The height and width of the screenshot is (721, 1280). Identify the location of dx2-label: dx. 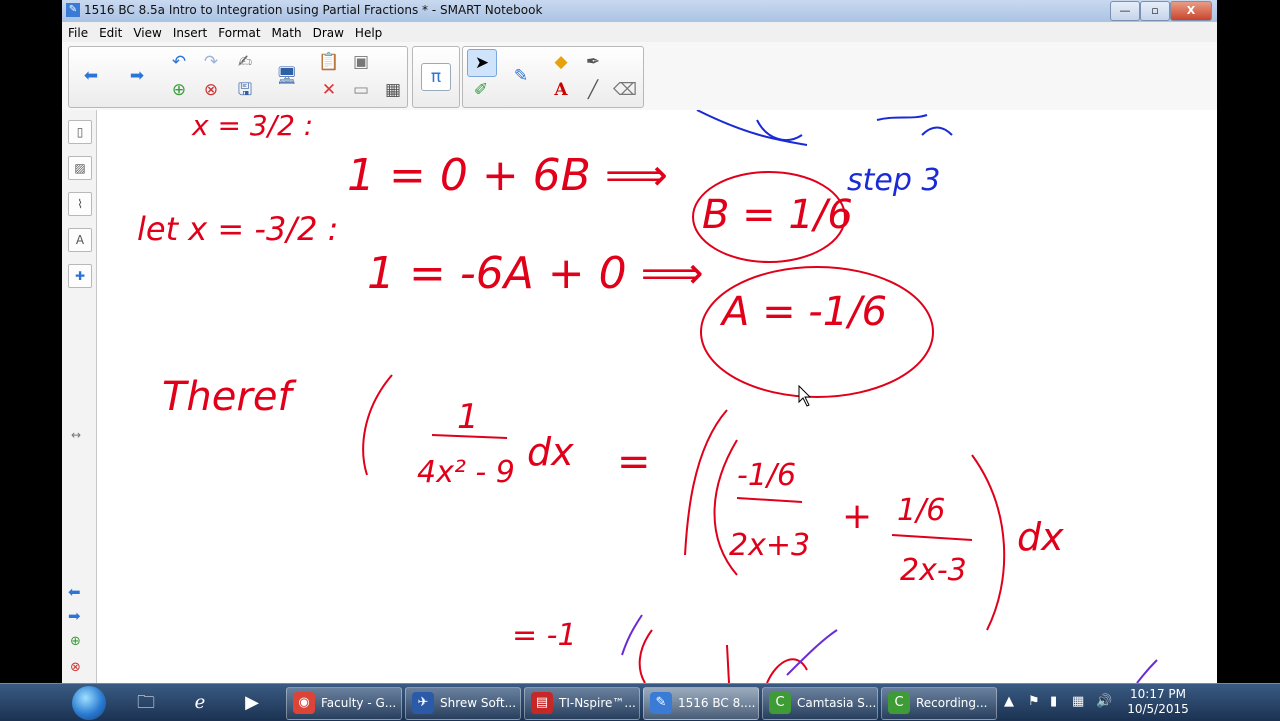
(1040, 537).